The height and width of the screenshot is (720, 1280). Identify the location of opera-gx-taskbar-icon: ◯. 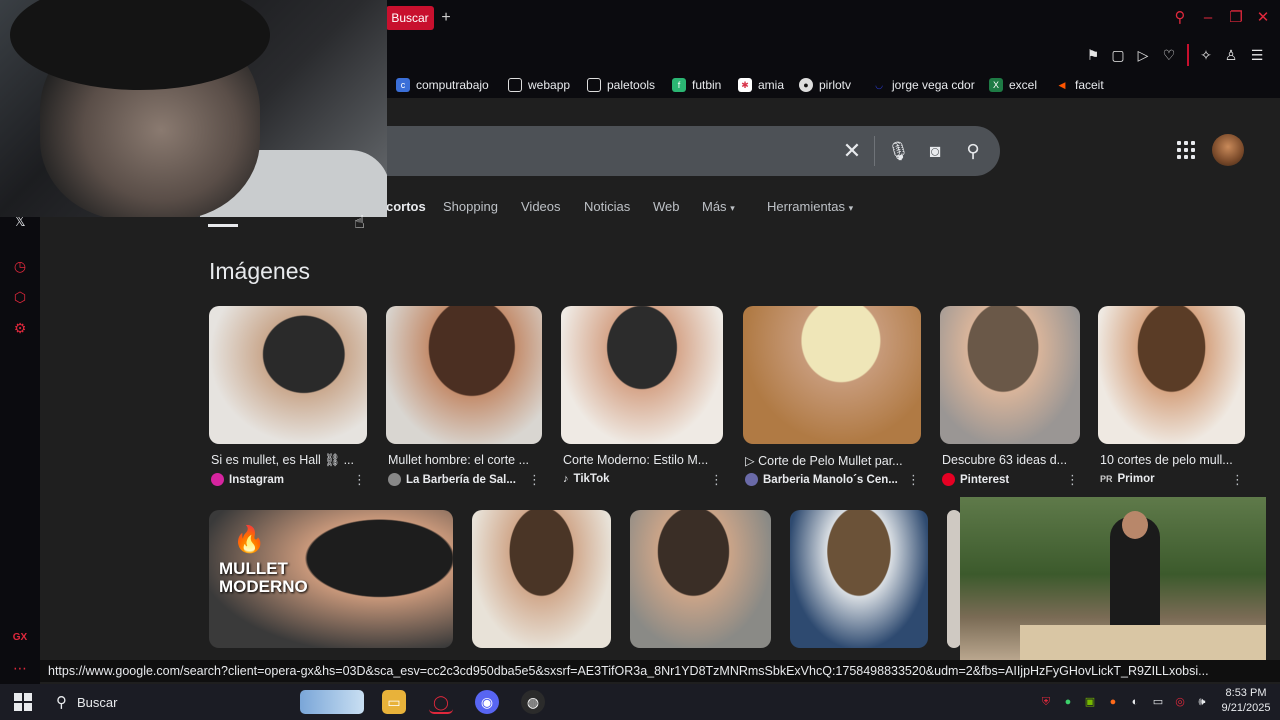
(441, 702).